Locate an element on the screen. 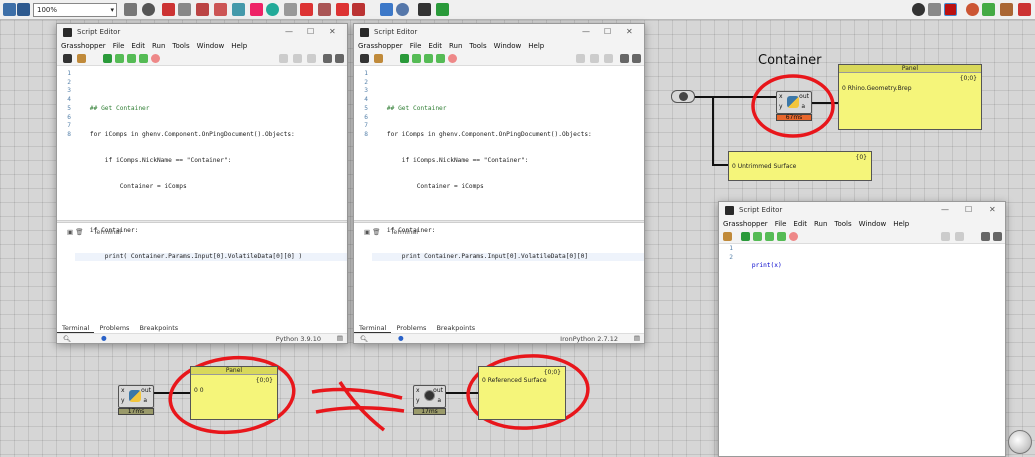 The height and width of the screenshot is (457, 1035). source-param is located at coordinates (683, 96).